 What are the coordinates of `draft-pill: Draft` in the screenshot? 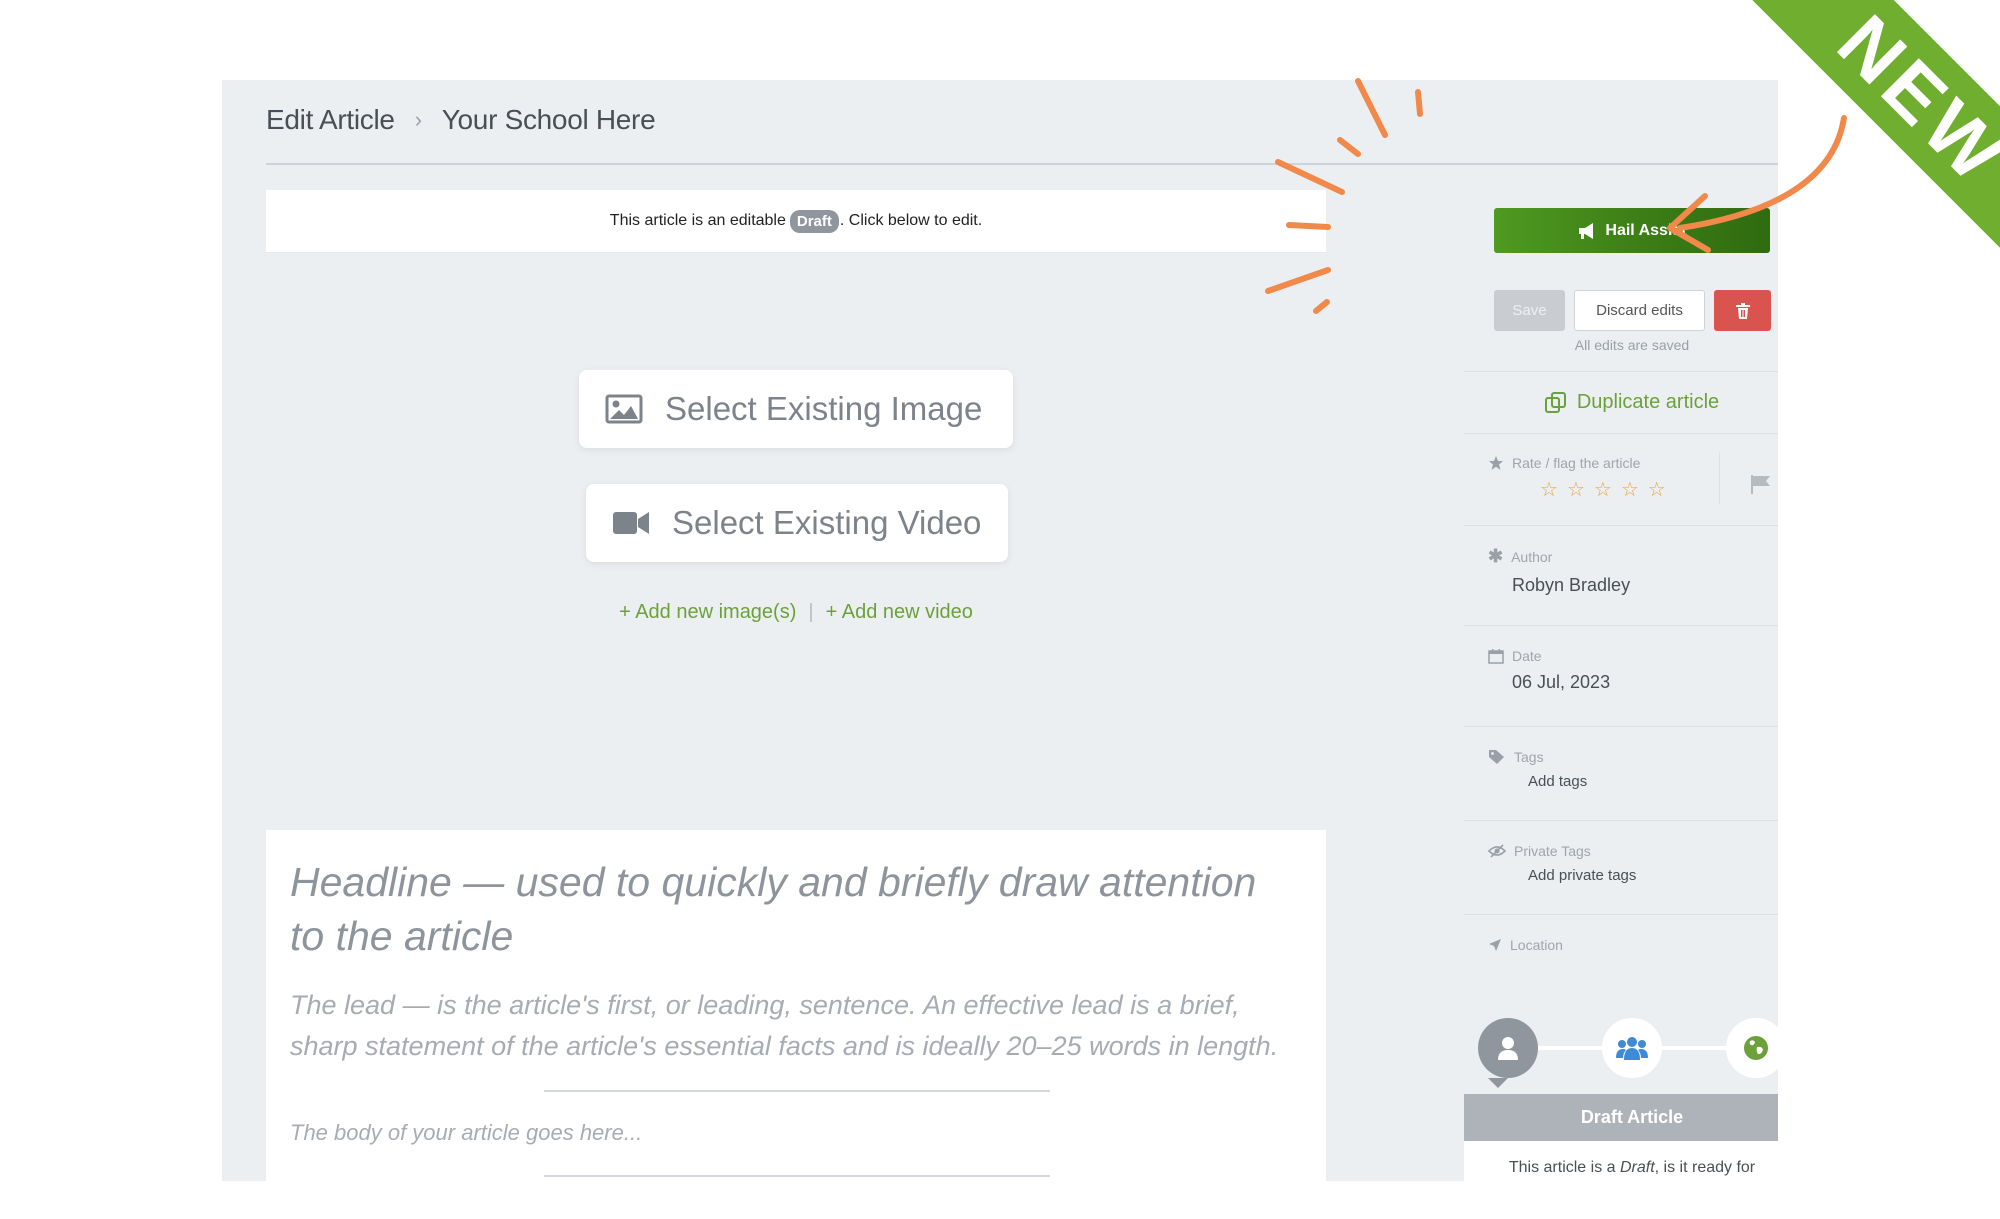 It's located at (814, 221).